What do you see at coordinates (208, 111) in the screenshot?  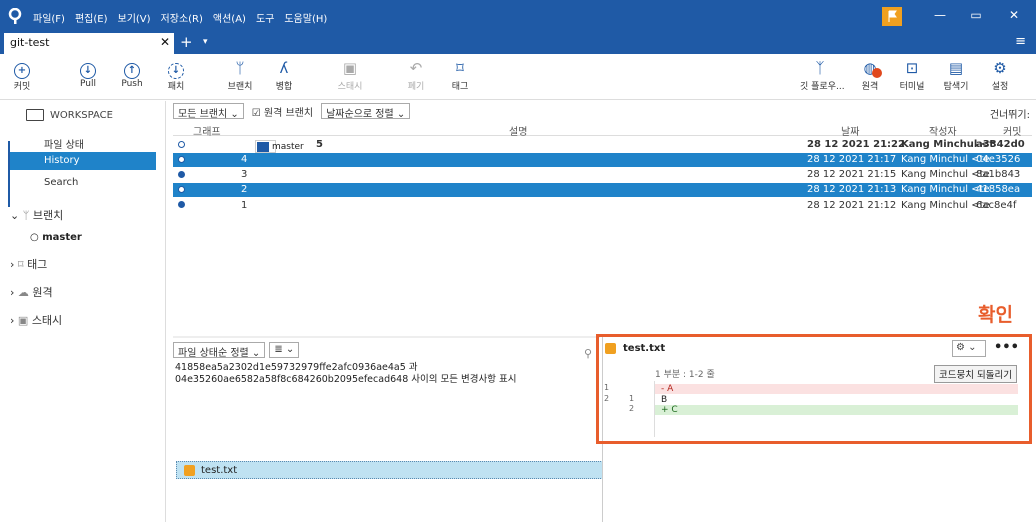 I see `all-branches-dropdown: 모든 브랜치 ⌄` at bounding box center [208, 111].